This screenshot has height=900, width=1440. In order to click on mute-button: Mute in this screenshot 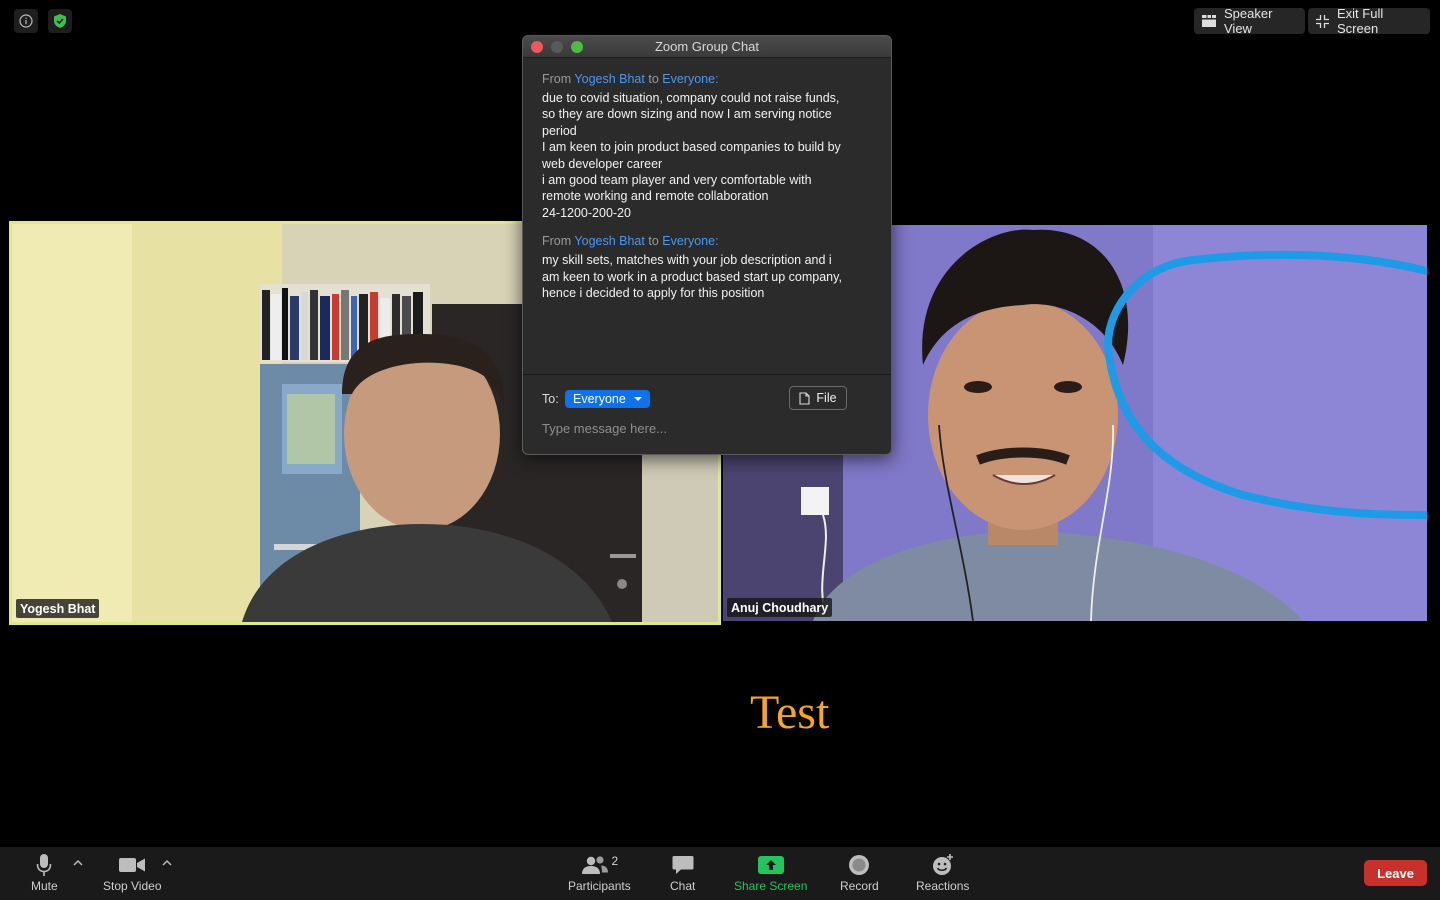, I will do `click(44, 872)`.